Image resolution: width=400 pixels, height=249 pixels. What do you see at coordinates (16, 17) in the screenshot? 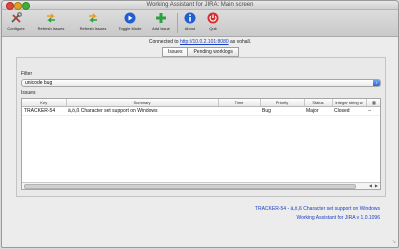
I see `tools-icon` at bounding box center [16, 17].